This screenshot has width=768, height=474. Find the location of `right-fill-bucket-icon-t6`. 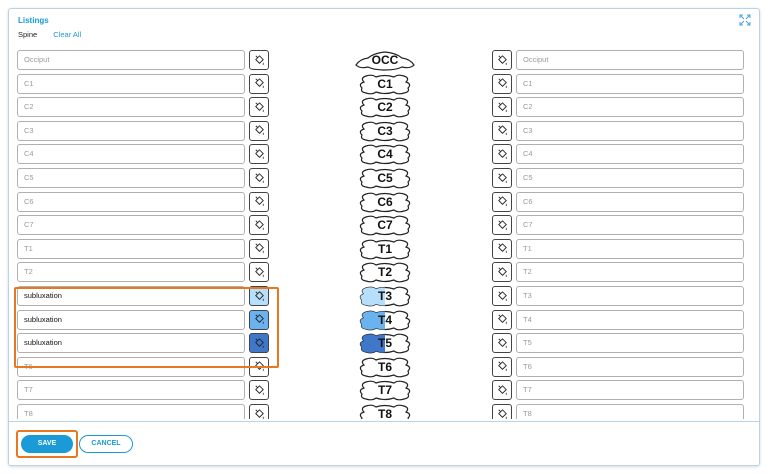

right-fill-bucket-icon-t6 is located at coordinates (502, 366).